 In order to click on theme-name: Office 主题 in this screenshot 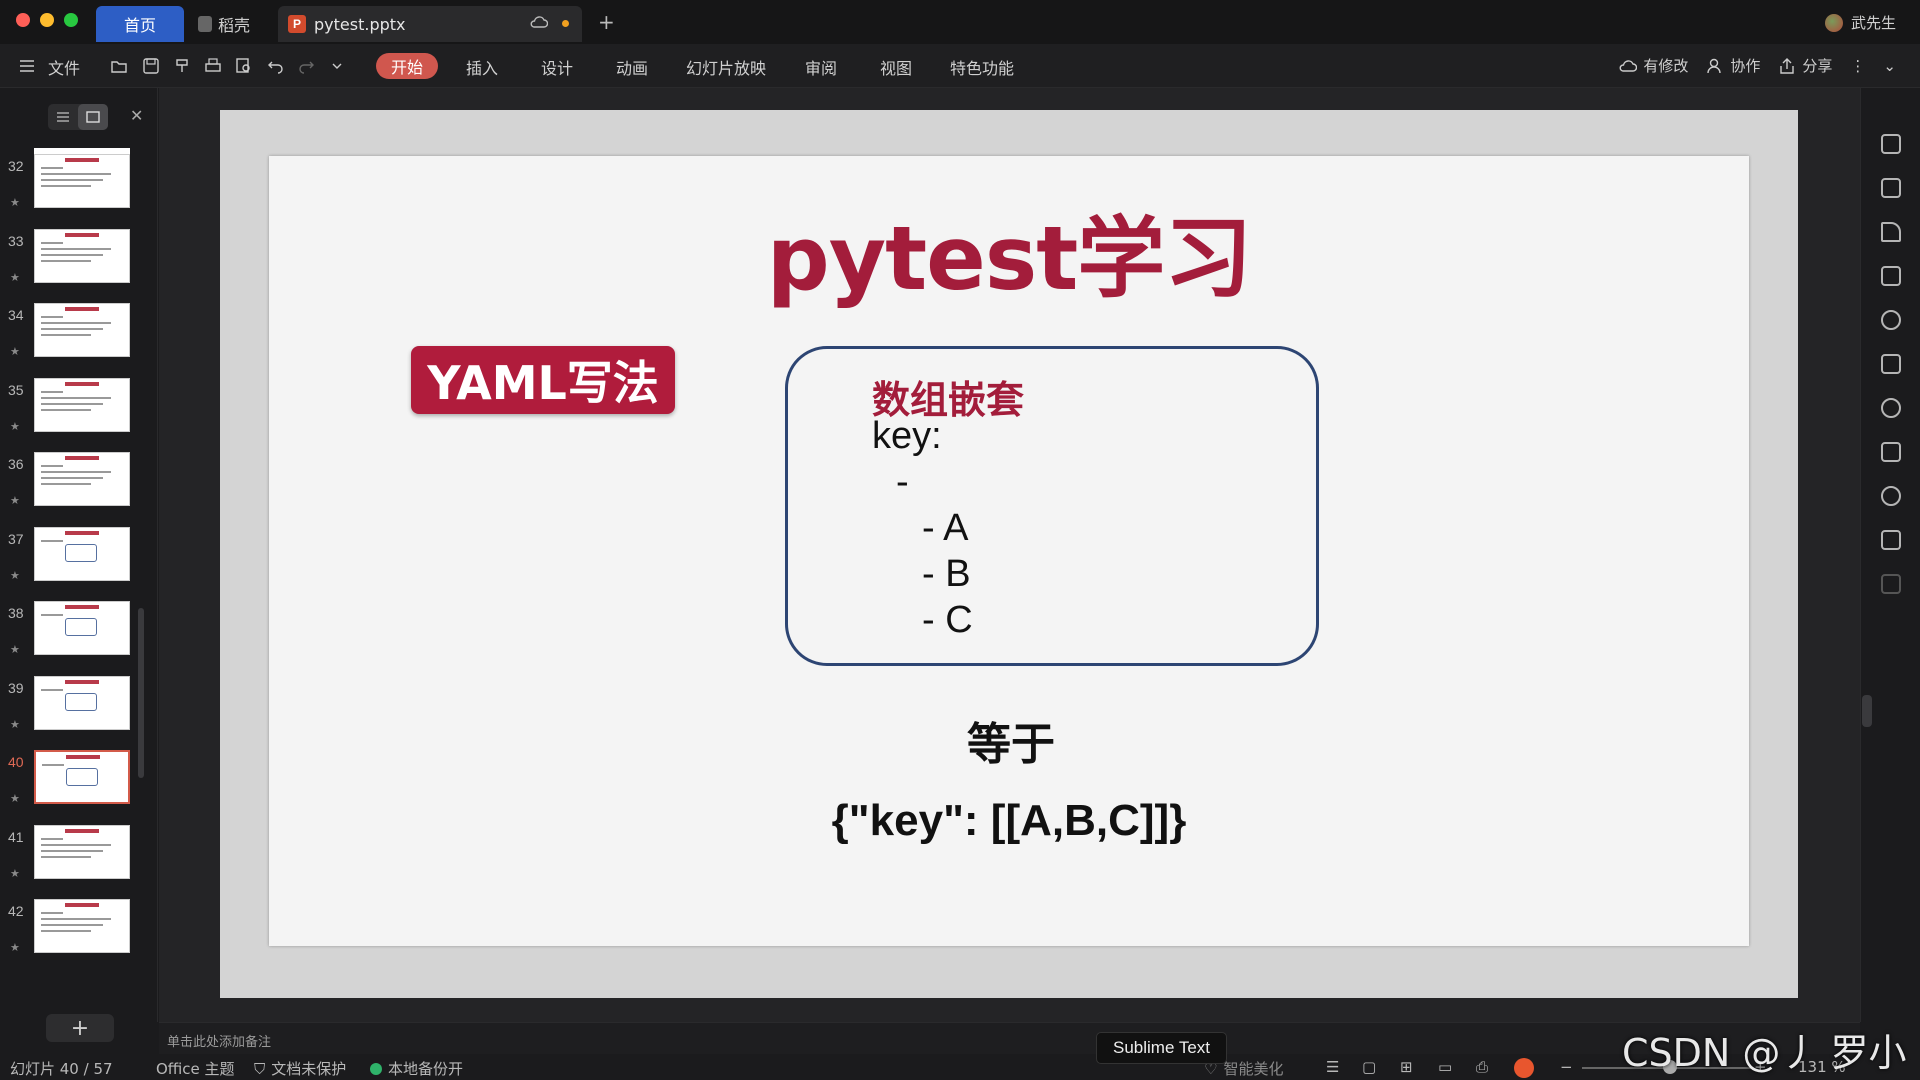, I will do `click(195, 1068)`.